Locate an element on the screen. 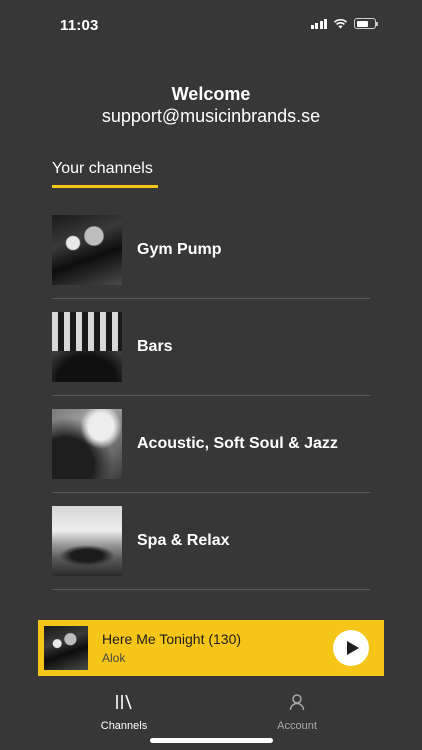 The image size is (422, 750). mini-player: Here Me Tonight (130) Alok is located at coordinates (211, 648).